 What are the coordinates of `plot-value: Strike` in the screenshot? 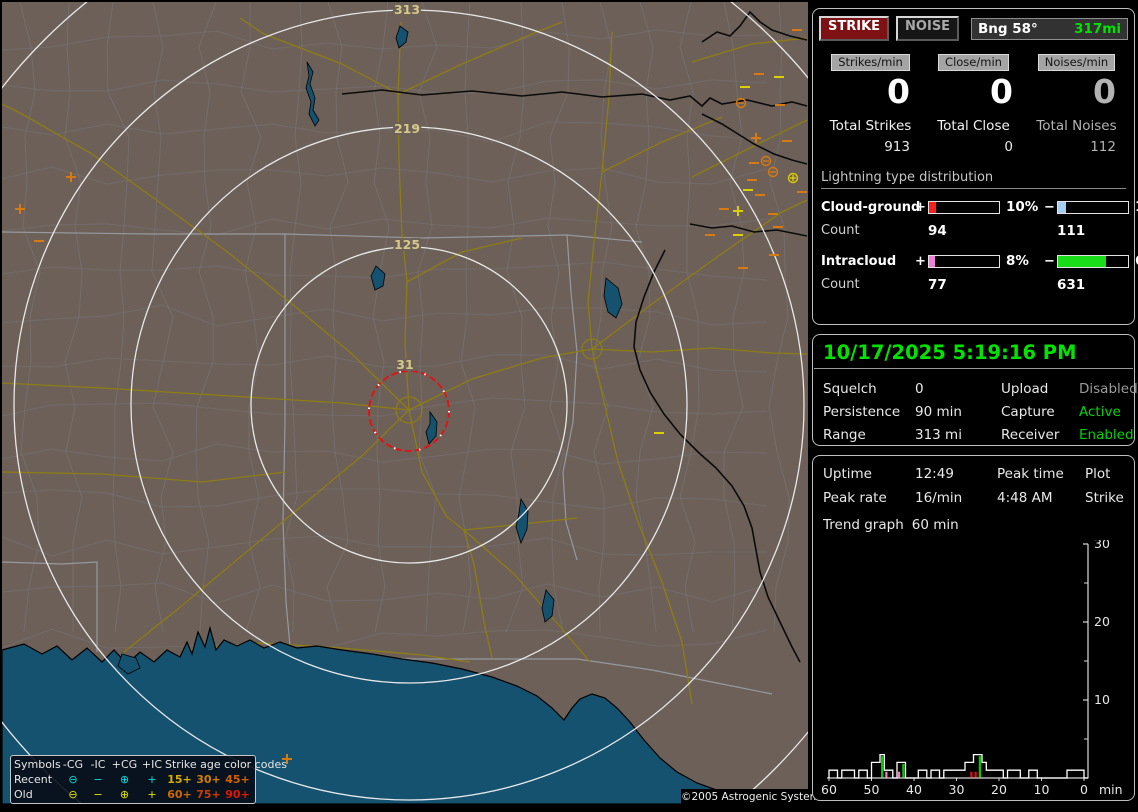 It's located at (1104, 498).